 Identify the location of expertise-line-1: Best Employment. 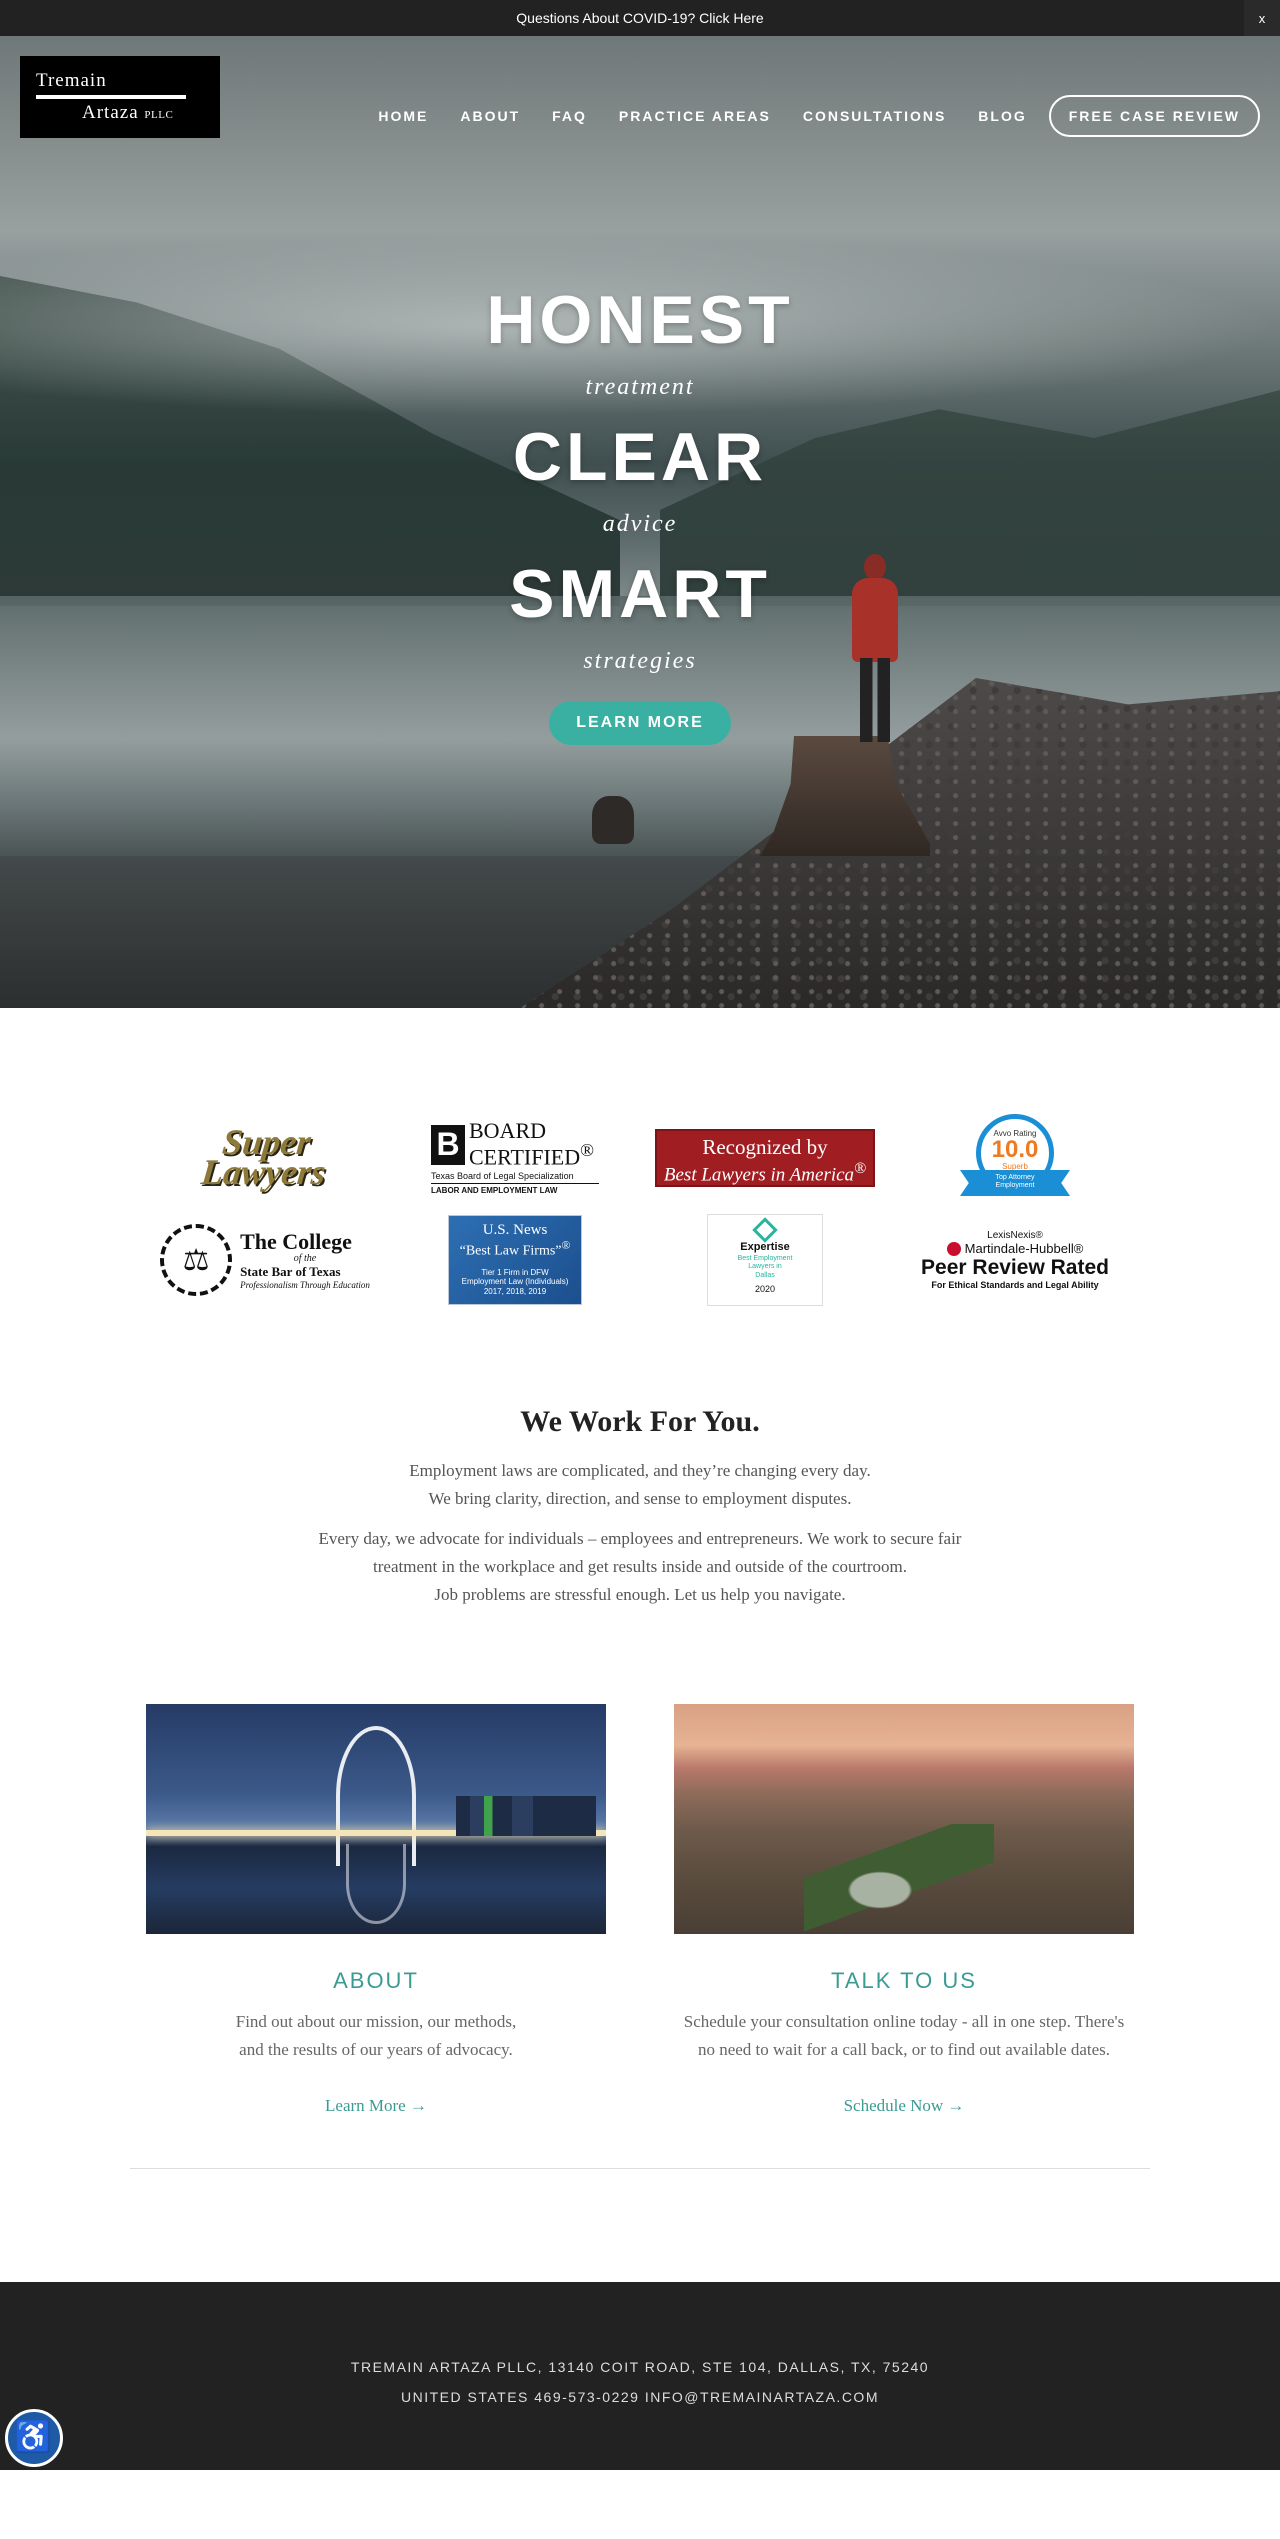
(765, 1258).